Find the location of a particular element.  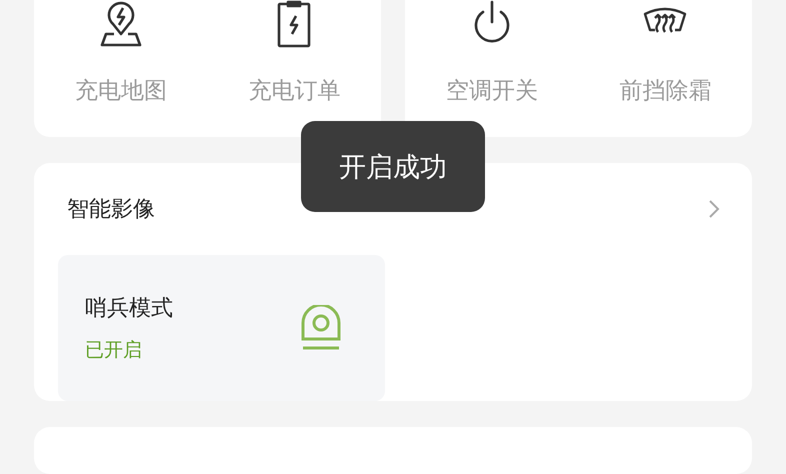

tile-status: 已开启 is located at coordinates (114, 350).